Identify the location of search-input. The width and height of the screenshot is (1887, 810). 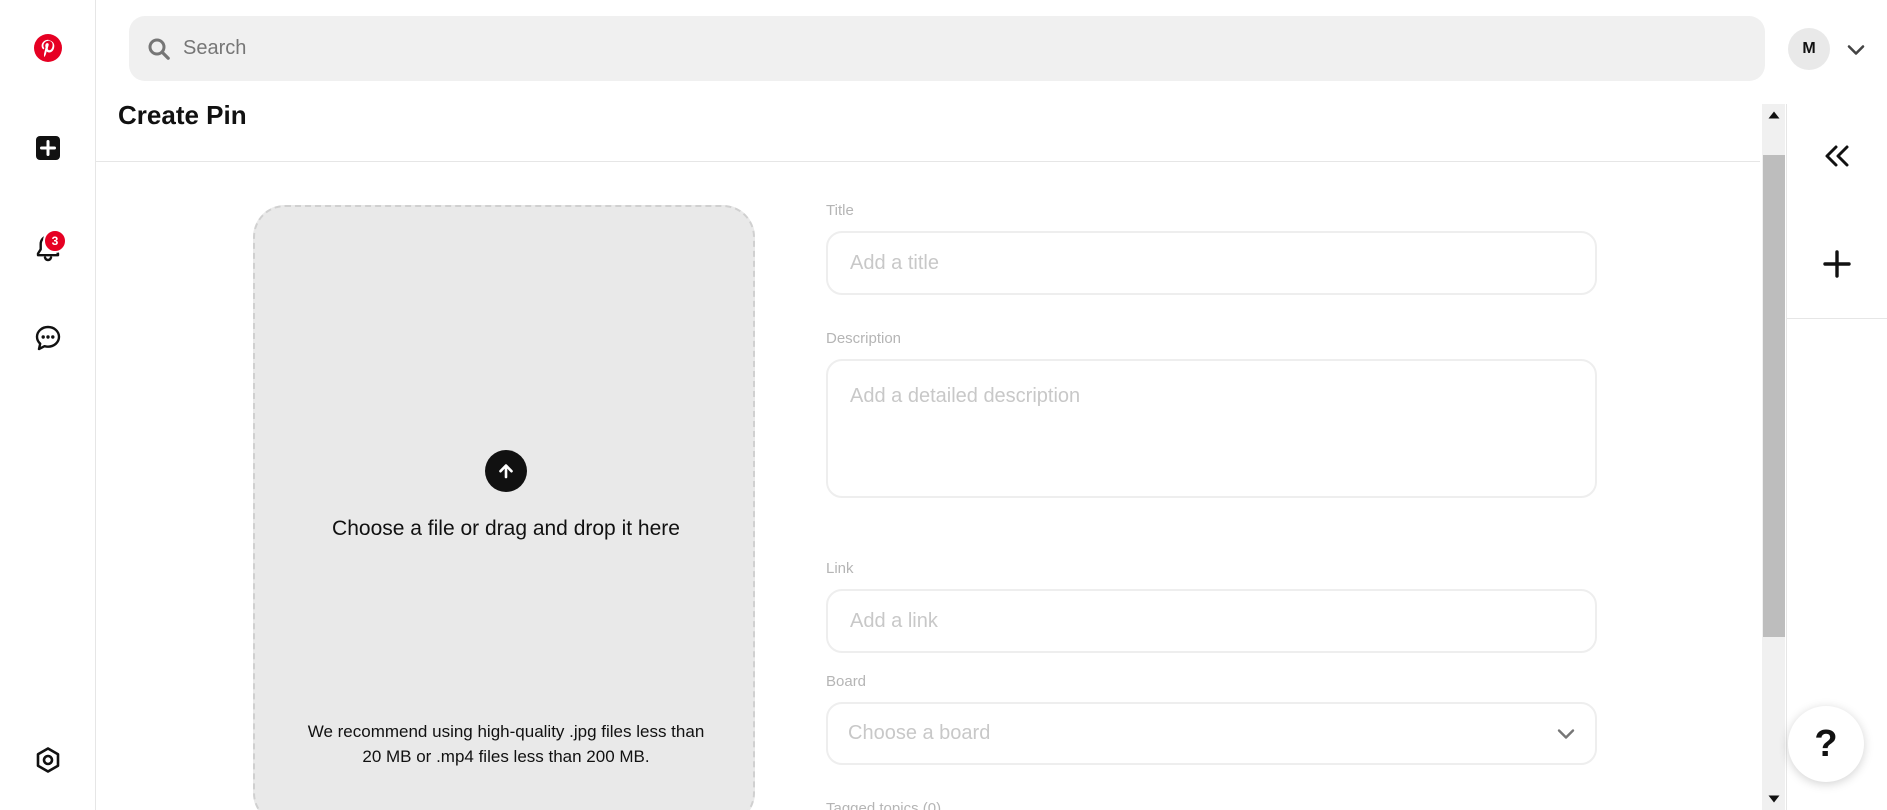
(933, 48).